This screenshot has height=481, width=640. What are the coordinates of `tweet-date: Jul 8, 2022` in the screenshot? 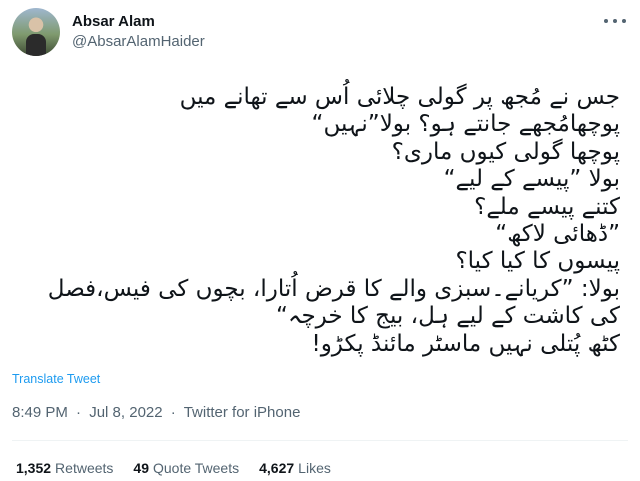 It's located at (125, 412).